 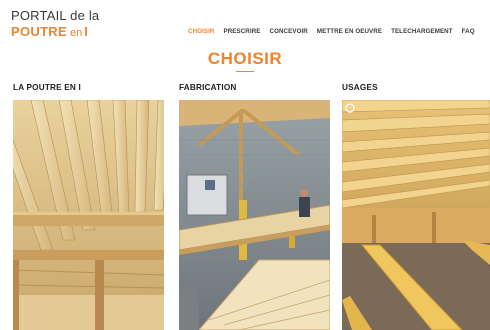 I want to click on heading-usages: USAGES, so click(x=360, y=87).